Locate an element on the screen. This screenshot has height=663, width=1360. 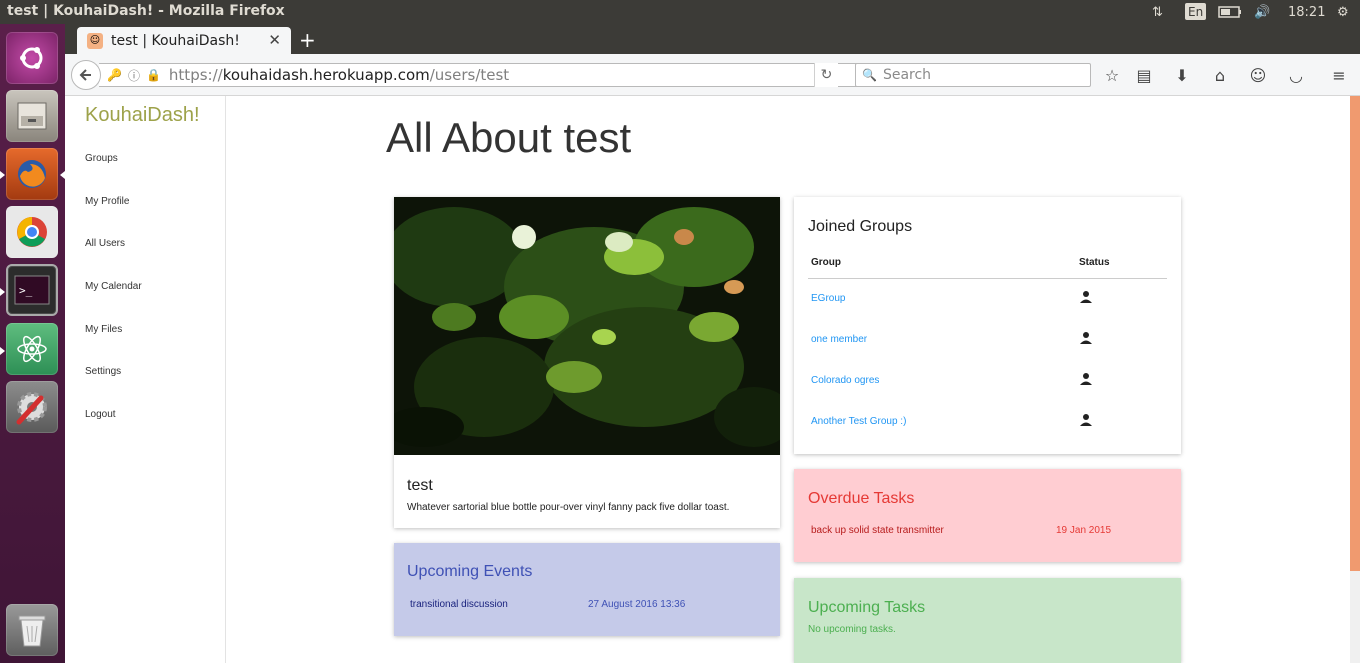
firefox-icon is located at coordinates (32, 174).